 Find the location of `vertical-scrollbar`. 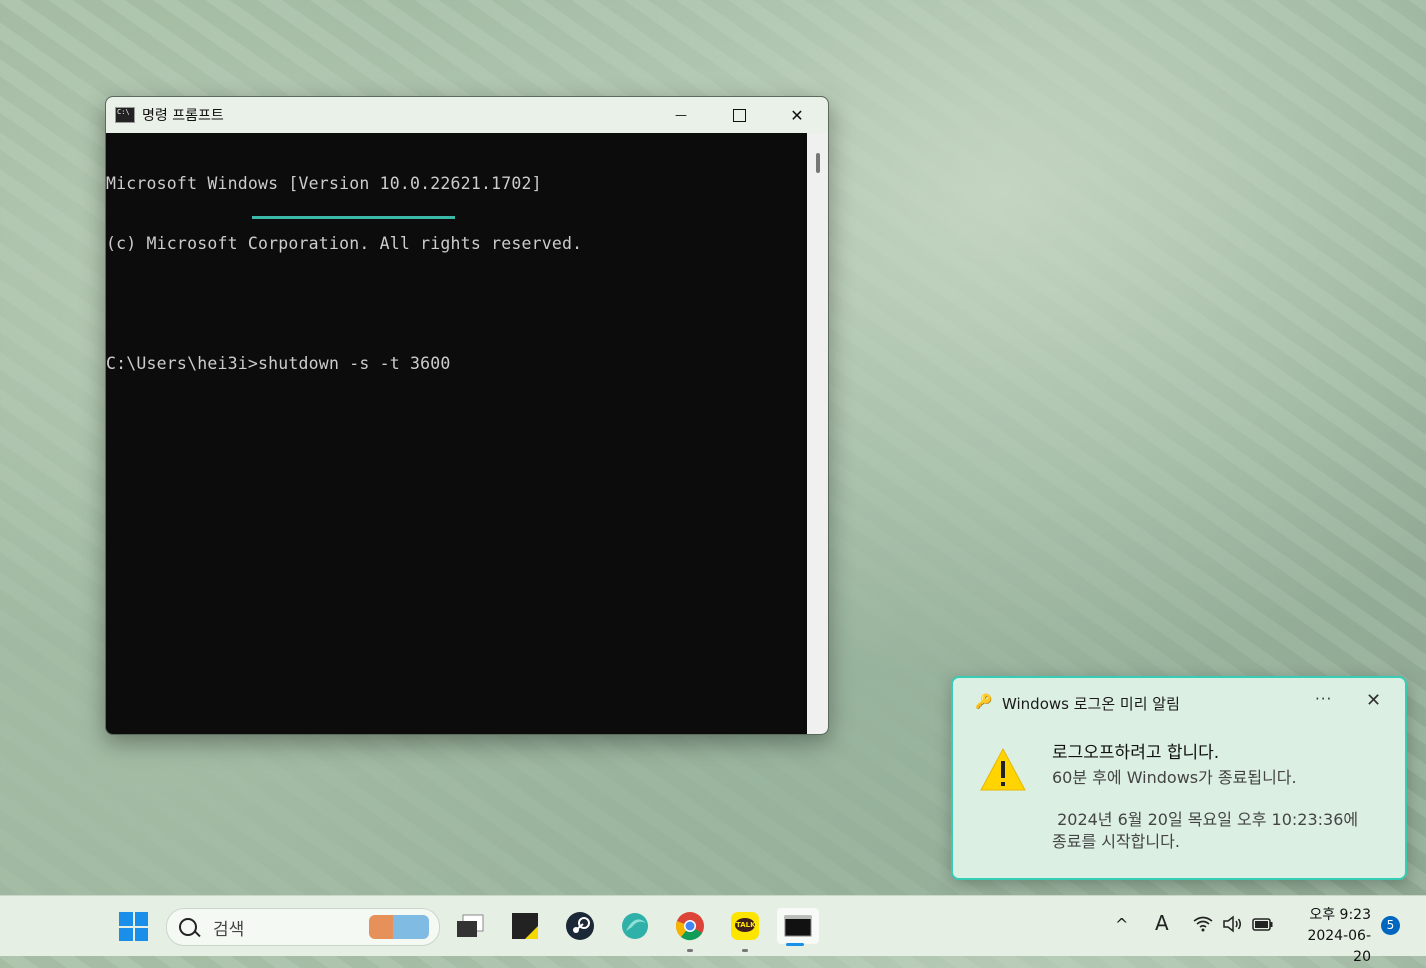

vertical-scrollbar is located at coordinates (817, 433).